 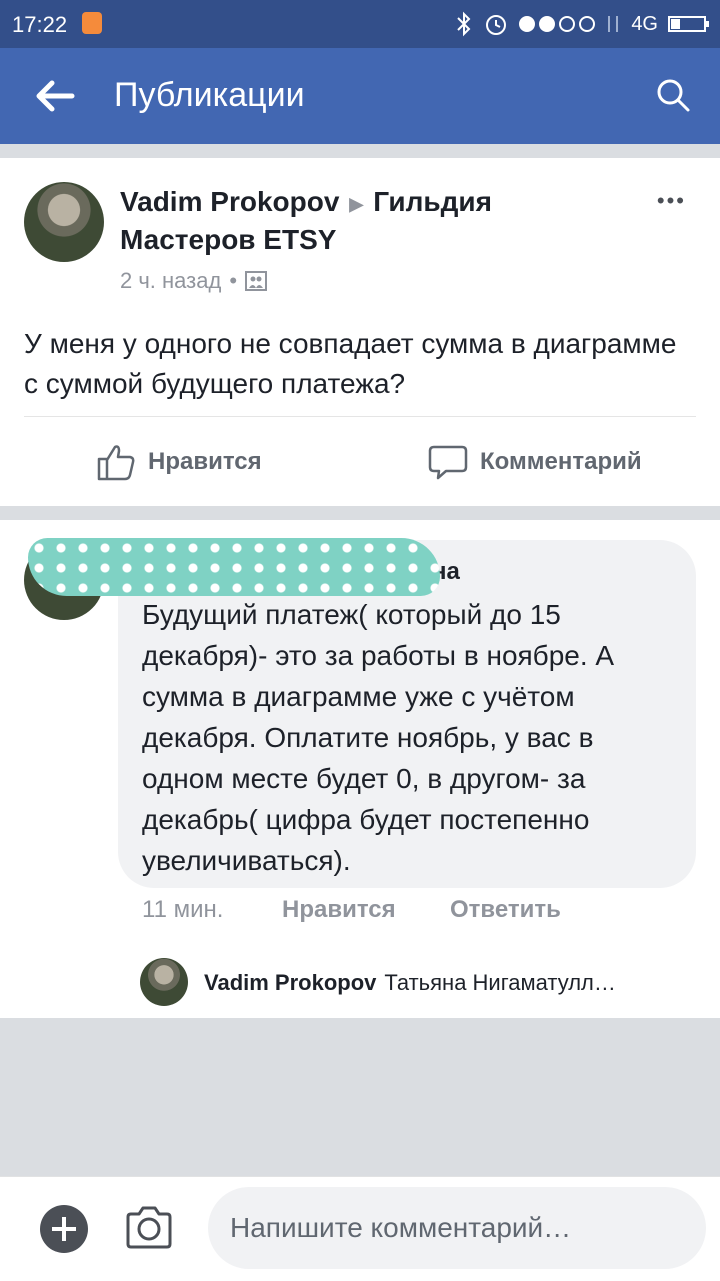 I want to click on back-button, so click(x=56, y=96).